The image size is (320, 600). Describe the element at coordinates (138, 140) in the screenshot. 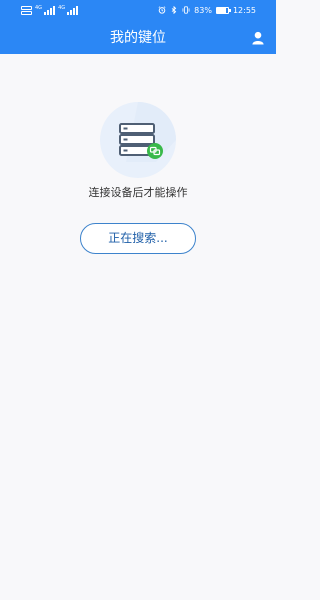

I see `device-illustration` at that location.